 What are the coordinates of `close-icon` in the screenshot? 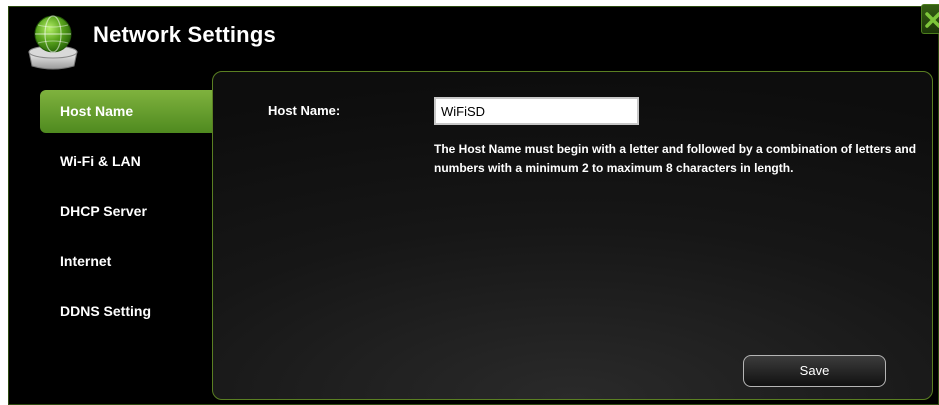 It's located at (932, 20).